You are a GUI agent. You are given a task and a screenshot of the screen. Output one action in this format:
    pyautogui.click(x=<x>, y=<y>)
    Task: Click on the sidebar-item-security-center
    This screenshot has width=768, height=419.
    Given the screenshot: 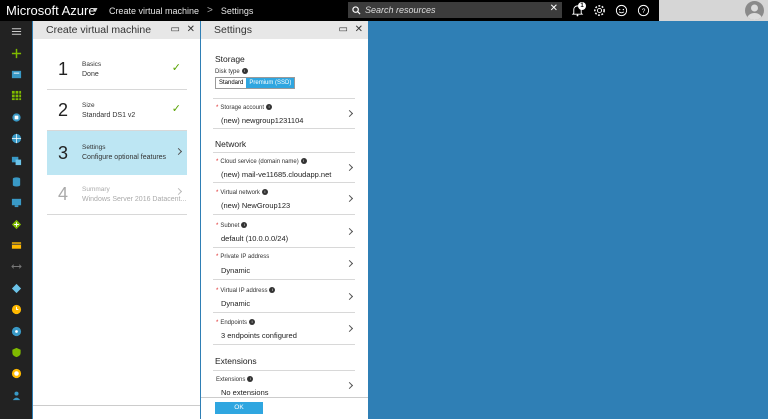 What is the action you would take?
    pyautogui.click(x=16, y=224)
    